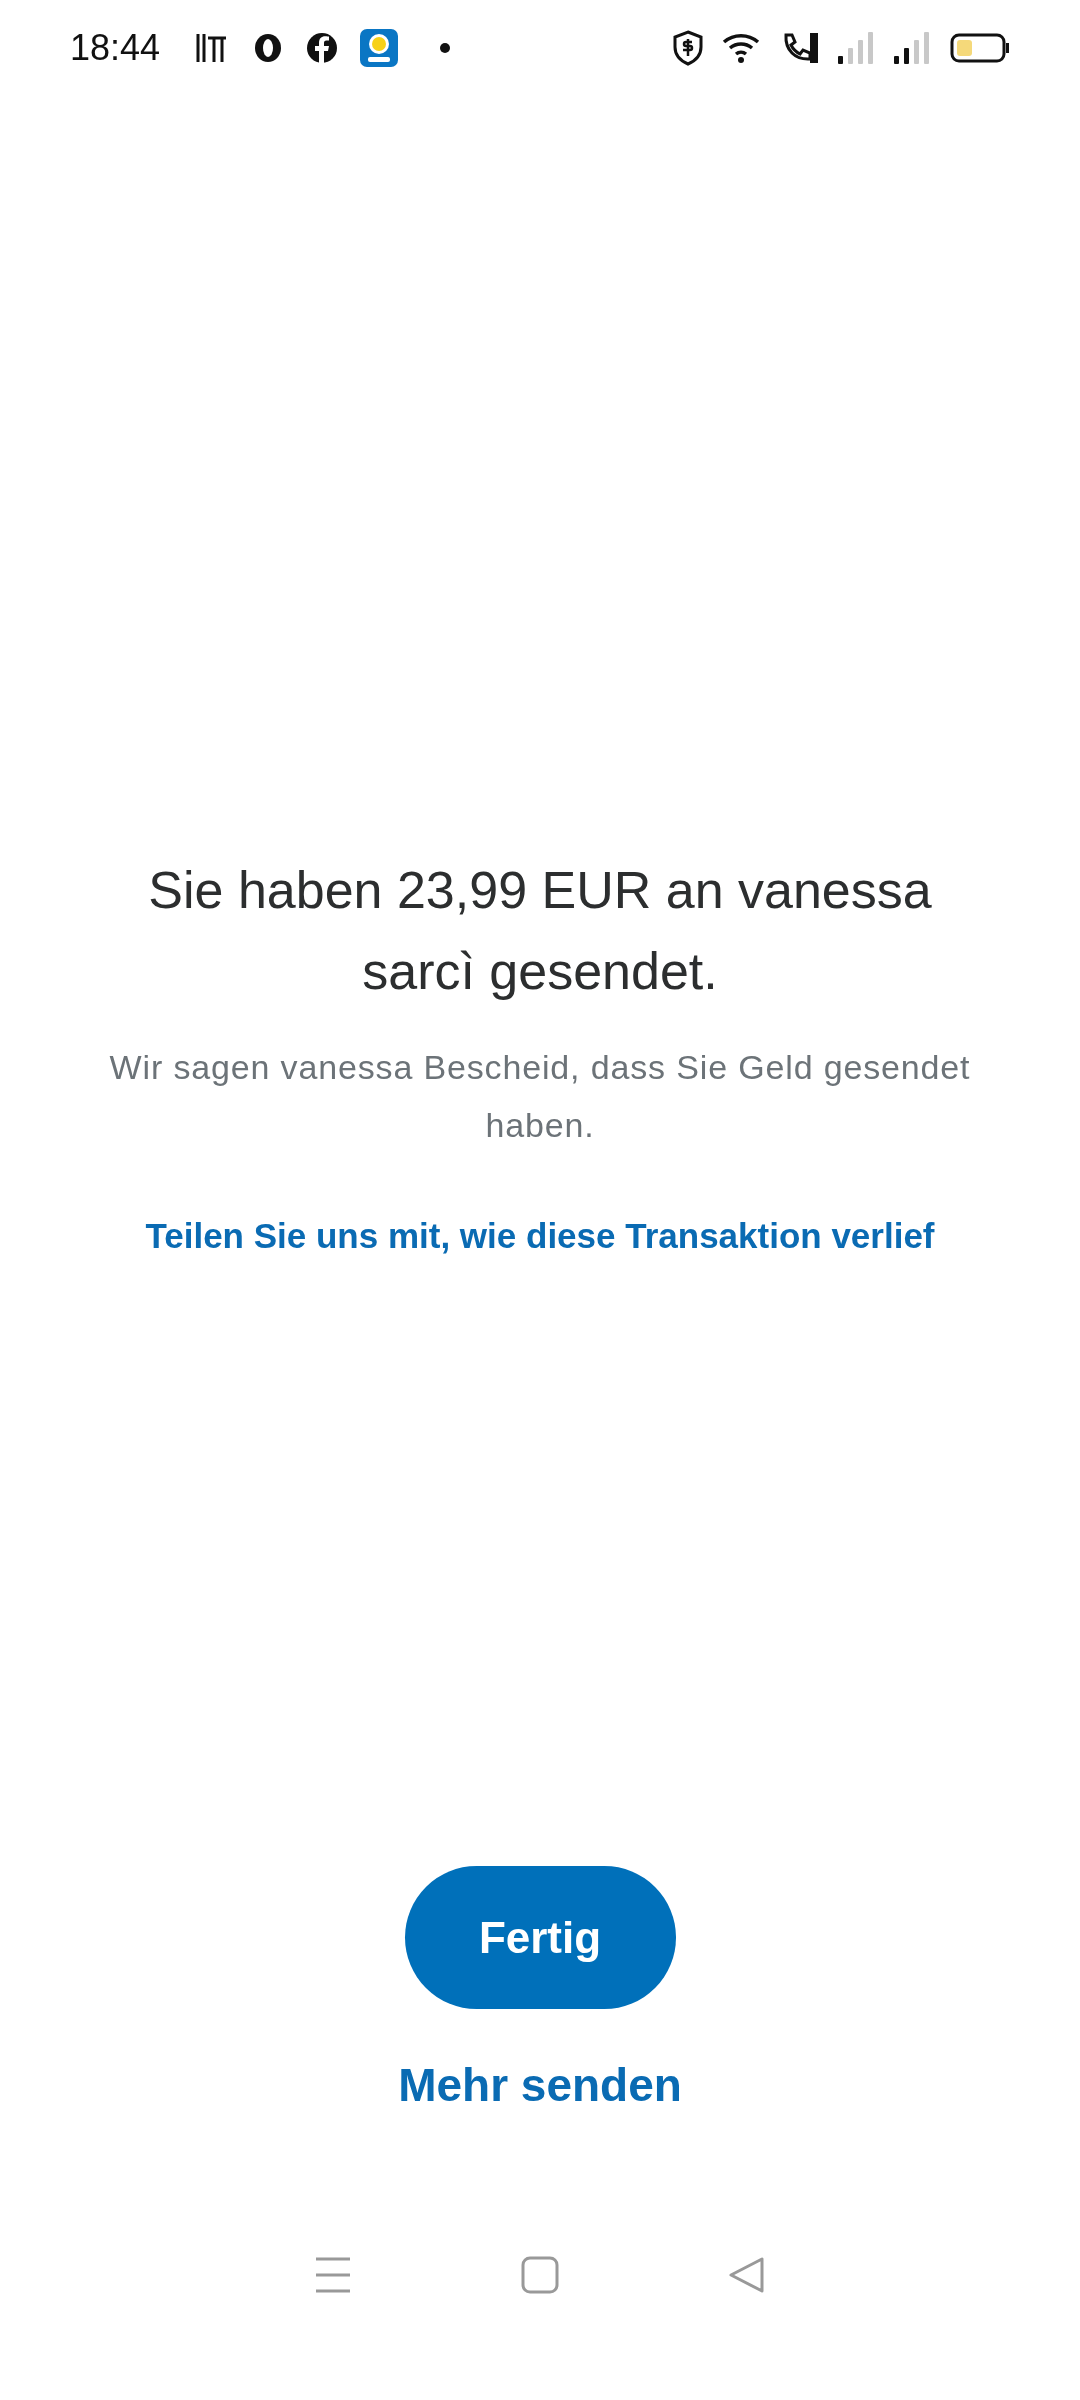 The image size is (1080, 2400). Describe the element at coordinates (688, 47) in the screenshot. I see `shield-icon` at that location.